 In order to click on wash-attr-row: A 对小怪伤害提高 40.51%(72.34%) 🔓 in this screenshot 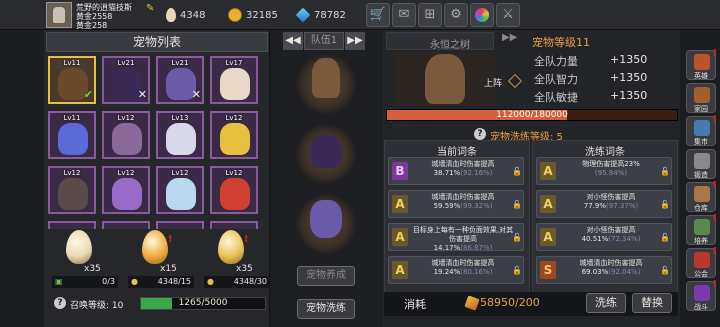, I will do `click(604, 237)`.